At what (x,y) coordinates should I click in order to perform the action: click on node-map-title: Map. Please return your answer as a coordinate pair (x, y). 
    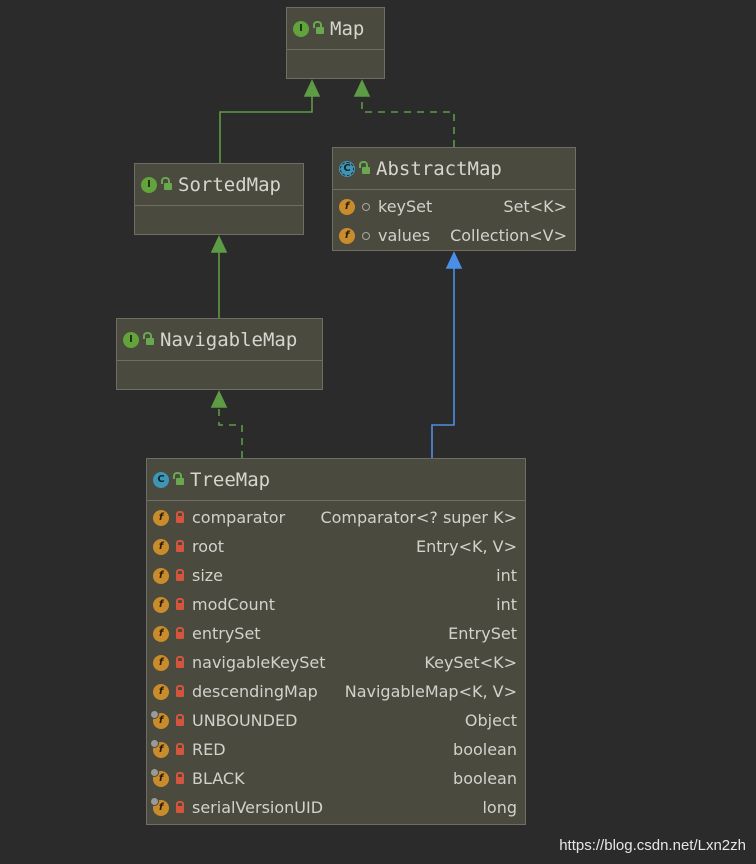
    Looking at the image, I should click on (347, 28).